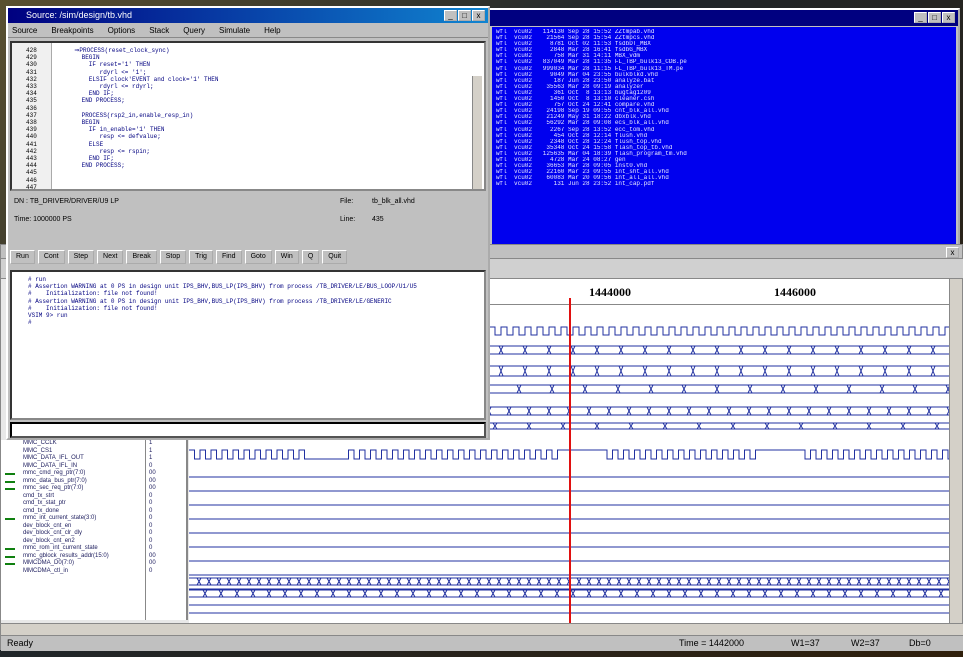  Describe the element at coordinates (139, 79) in the screenshot. I see `code-line: ELSIF clock'EVENT and clock='1' THEN` at that location.